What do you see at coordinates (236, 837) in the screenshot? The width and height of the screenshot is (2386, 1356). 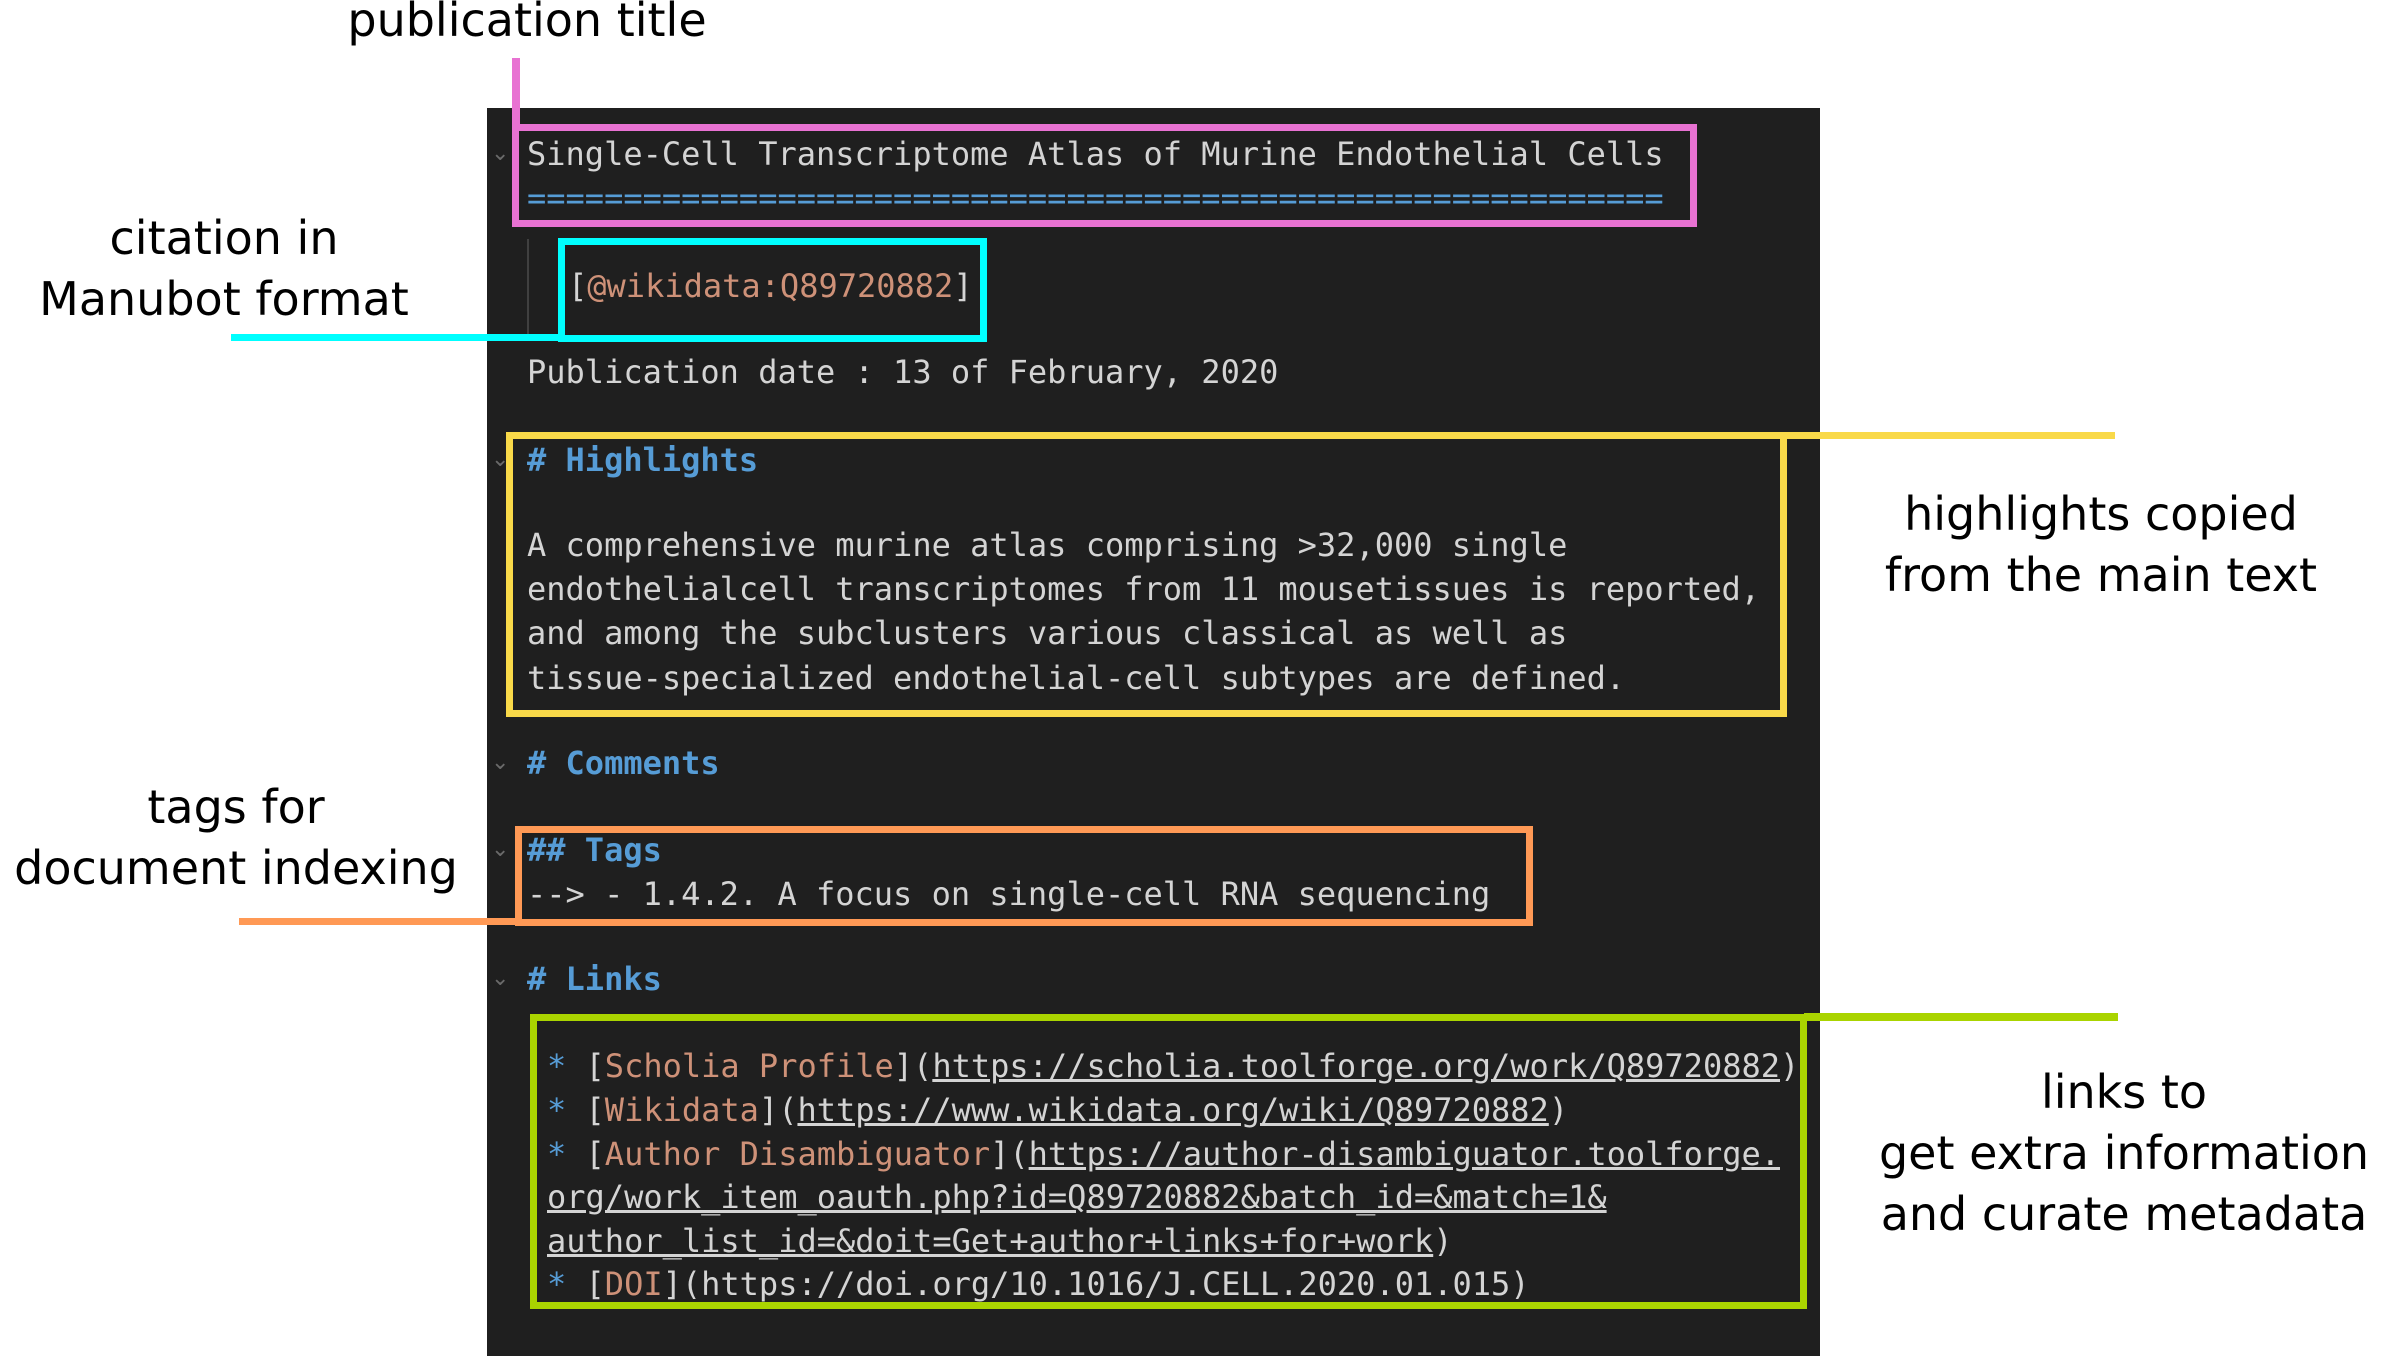 I see `tags-annotation: tags for document indexing` at bounding box center [236, 837].